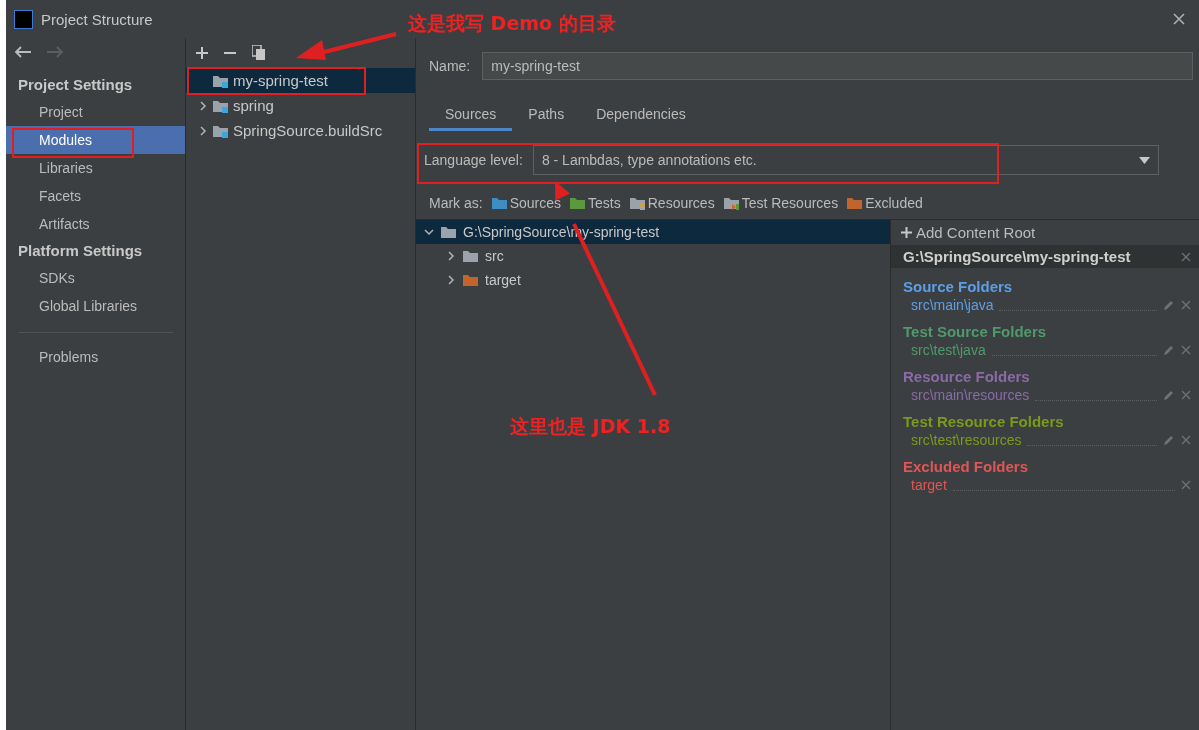 Image resolution: width=1199 pixels, height=730 pixels. What do you see at coordinates (952, 305) in the screenshot?
I see `folder-path: src\main\java` at bounding box center [952, 305].